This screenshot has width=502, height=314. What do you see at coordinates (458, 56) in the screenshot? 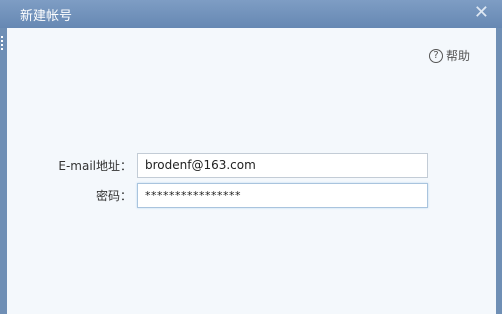
I see `help-label: 帮助` at bounding box center [458, 56].